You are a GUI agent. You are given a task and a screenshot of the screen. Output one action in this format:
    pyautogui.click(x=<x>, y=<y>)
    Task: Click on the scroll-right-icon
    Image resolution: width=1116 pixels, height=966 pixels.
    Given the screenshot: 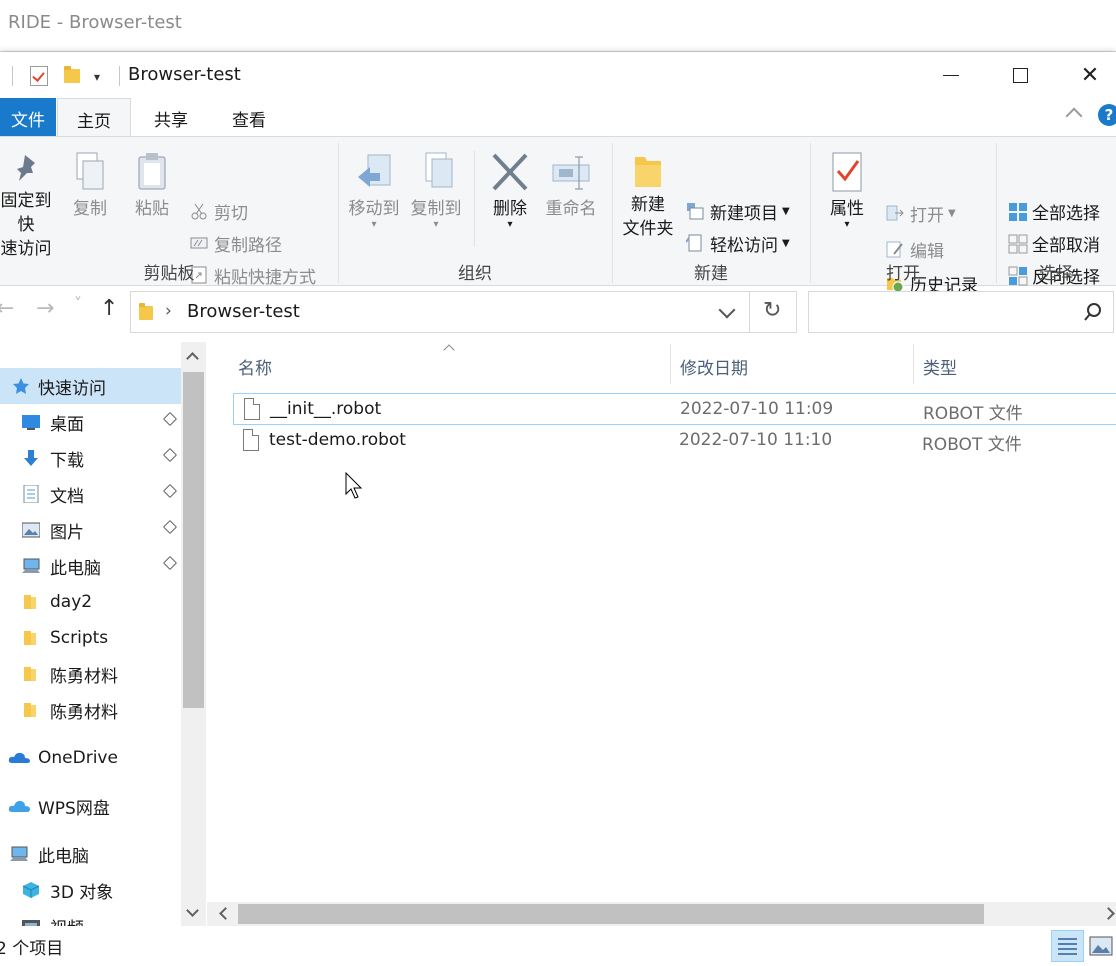 What is the action you would take?
    pyautogui.click(x=1108, y=913)
    